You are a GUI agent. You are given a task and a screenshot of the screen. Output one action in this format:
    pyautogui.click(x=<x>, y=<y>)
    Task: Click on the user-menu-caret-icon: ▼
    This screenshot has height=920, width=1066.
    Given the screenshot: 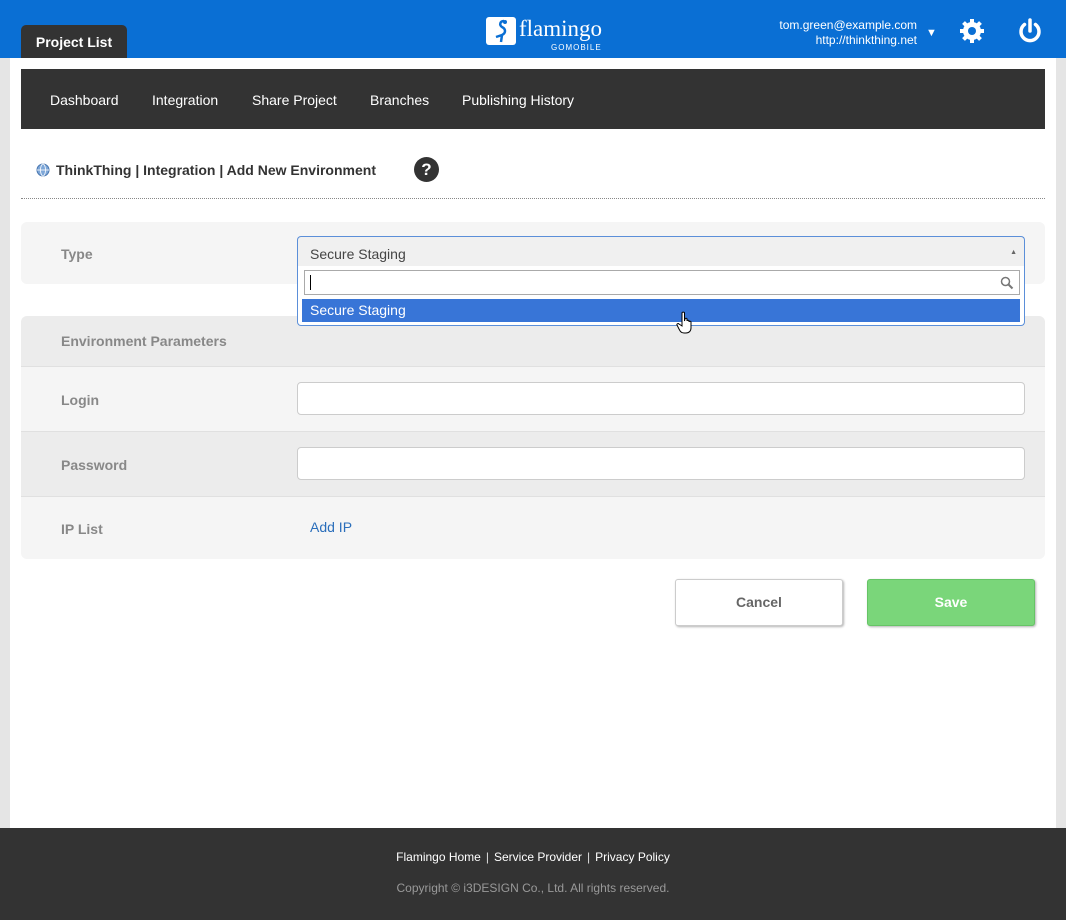 What is the action you would take?
    pyautogui.click(x=931, y=33)
    